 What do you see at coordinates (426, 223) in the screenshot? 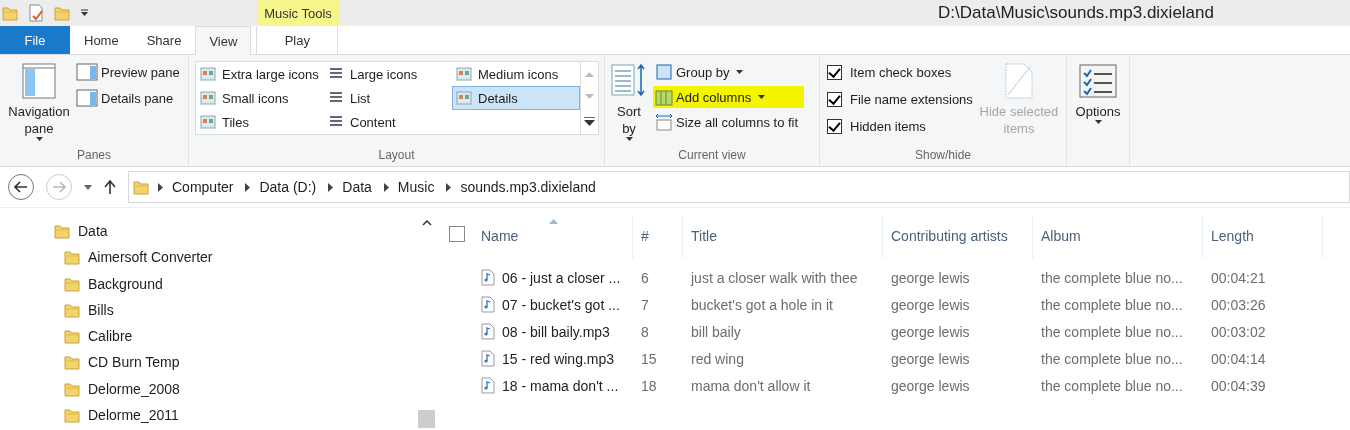
I see `scroll-up-icon` at bounding box center [426, 223].